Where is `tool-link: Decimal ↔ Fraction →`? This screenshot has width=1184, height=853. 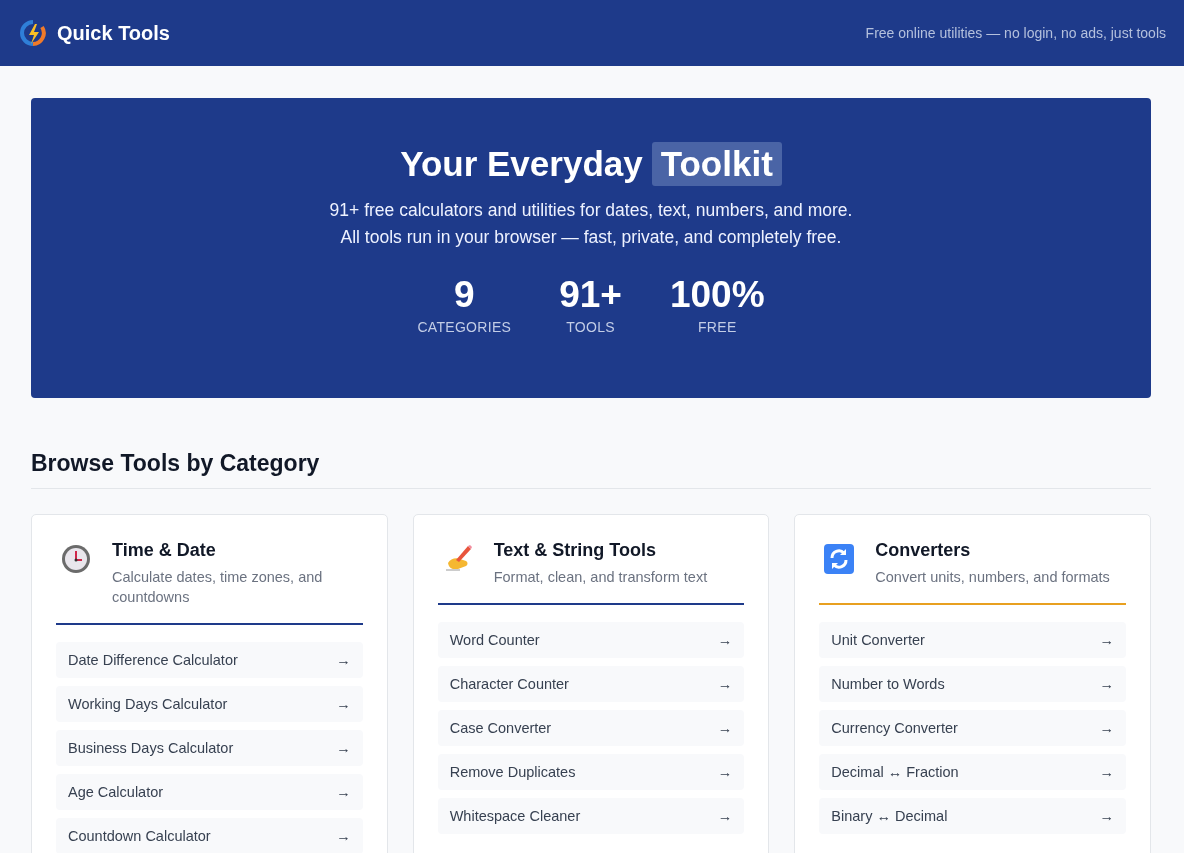
tool-link: Decimal ↔ Fraction → is located at coordinates (972, 772).